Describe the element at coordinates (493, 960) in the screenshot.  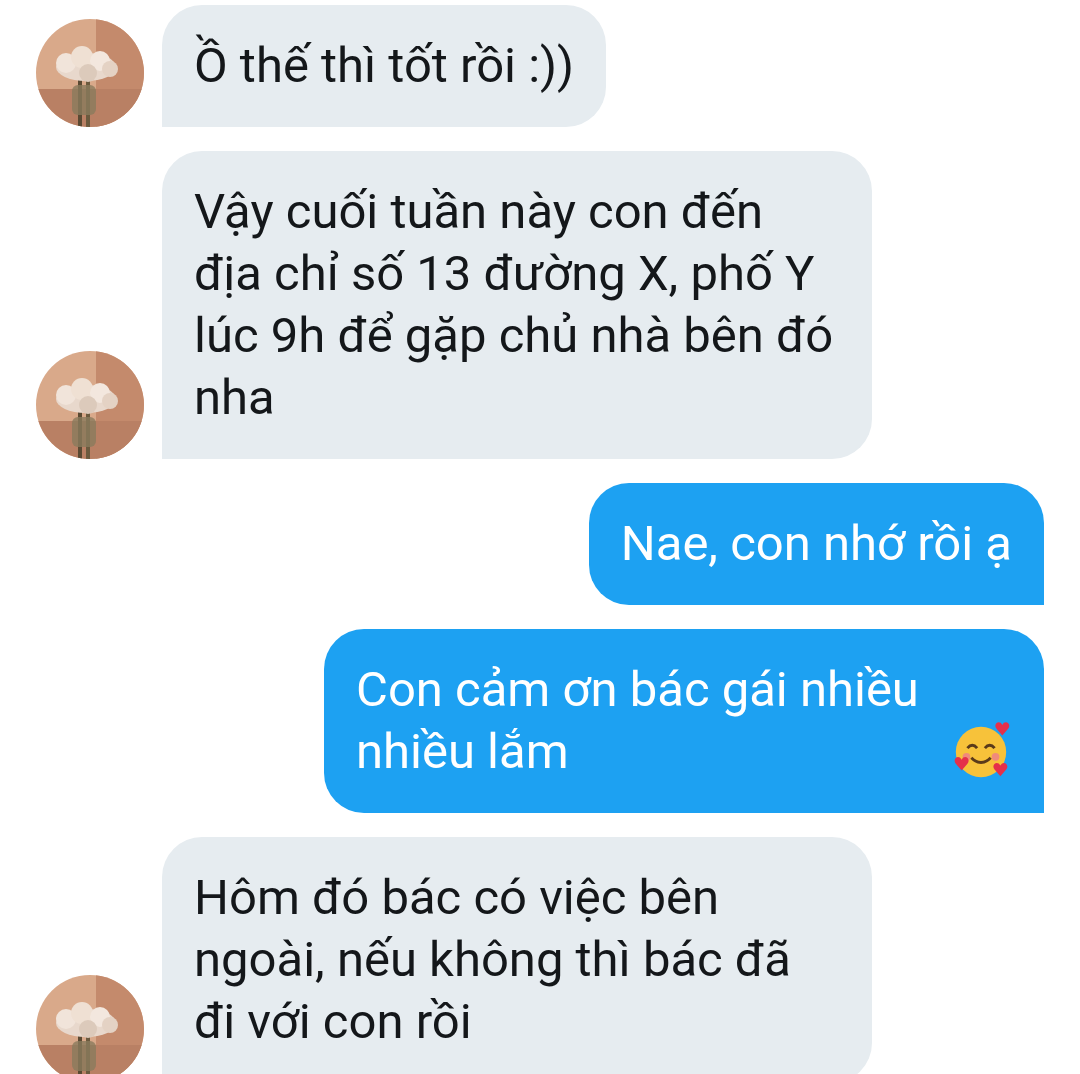
I see `message-text: Hôm đó bác có việc bên ngoài, nếu không thì bác đã đi với con rồi` at that location.